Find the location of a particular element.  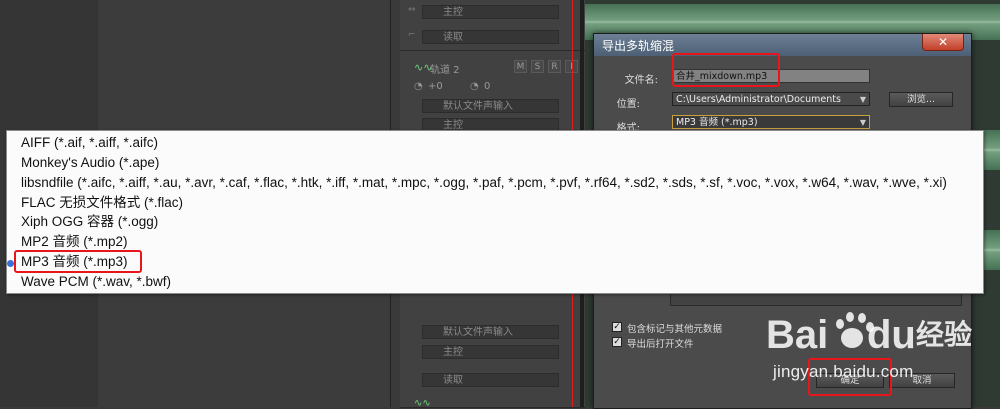

track-3-output-select: 主控 is located at coordinates (490, 352).